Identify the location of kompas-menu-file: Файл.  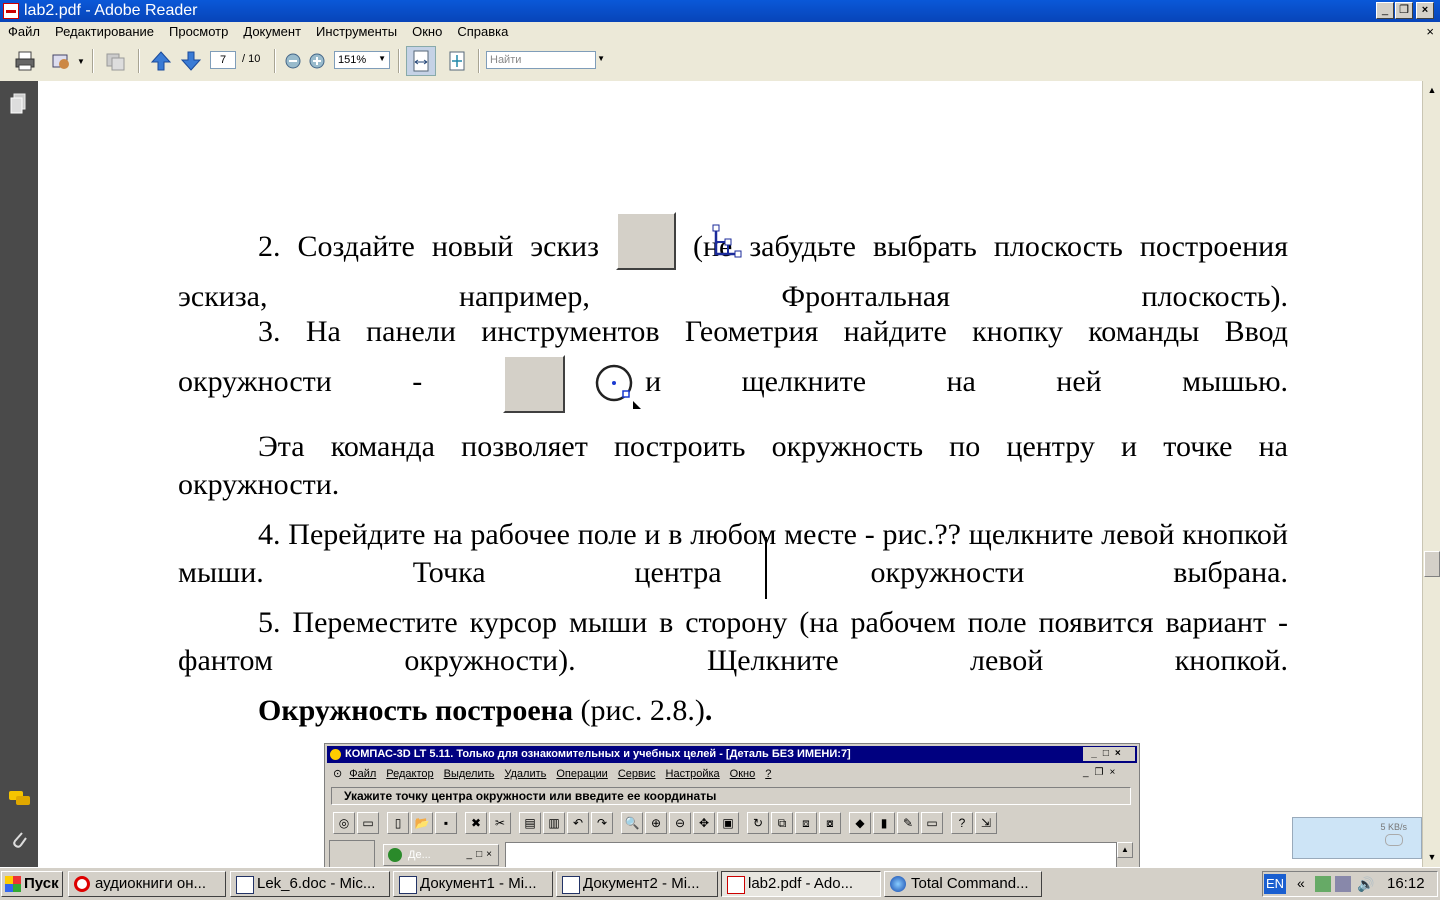
(363, 774).